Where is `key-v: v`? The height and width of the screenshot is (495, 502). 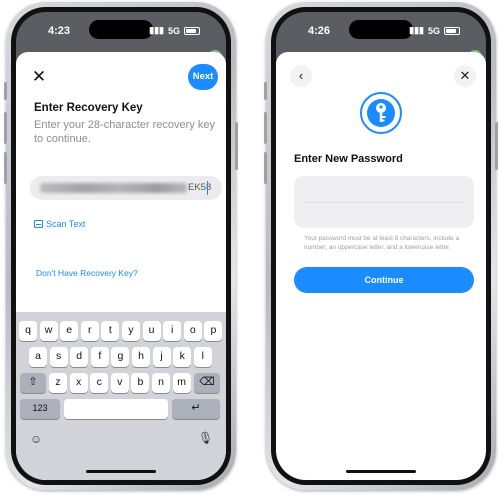 key-v: v is located at coordinates (119, 383).